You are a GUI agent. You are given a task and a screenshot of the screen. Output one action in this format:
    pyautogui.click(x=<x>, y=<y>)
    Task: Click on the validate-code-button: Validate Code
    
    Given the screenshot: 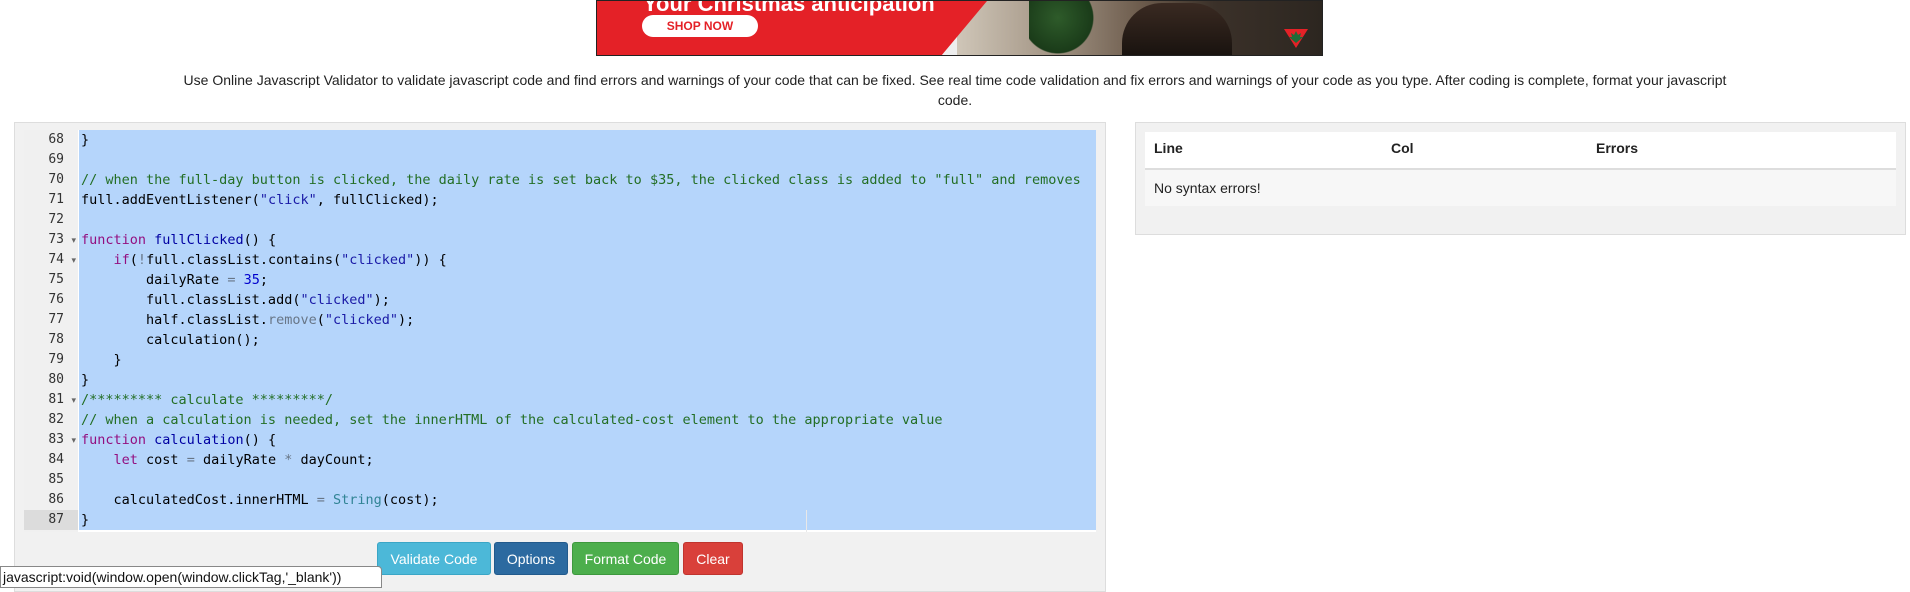 What is the action you would take?
    pyautogui.click(x=434, y=558)
    